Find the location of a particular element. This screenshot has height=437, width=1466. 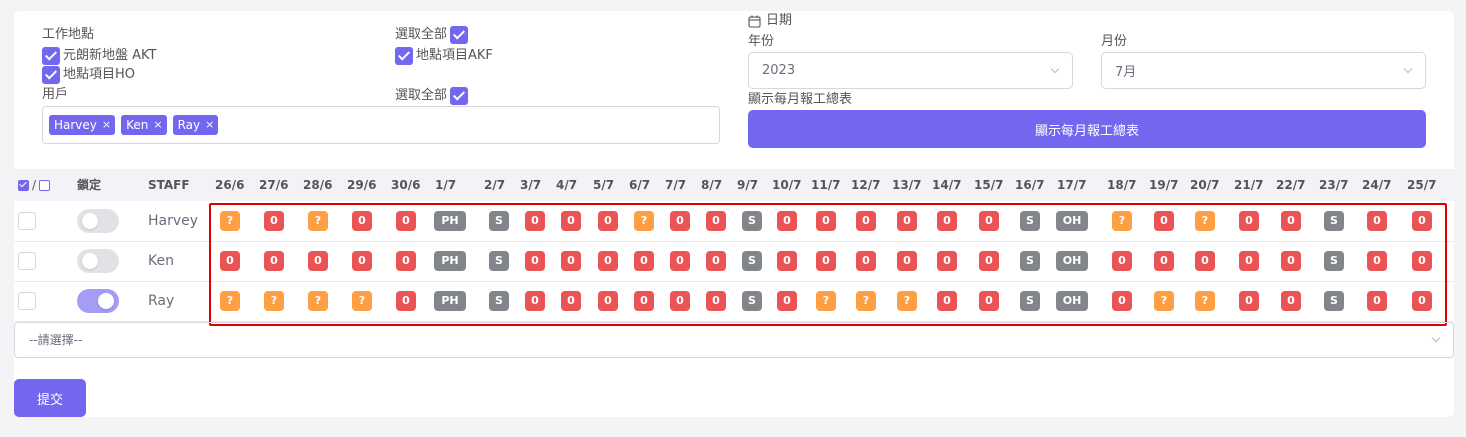

location-option-ho: 地點項目HO is located at coordinates (88, 75).